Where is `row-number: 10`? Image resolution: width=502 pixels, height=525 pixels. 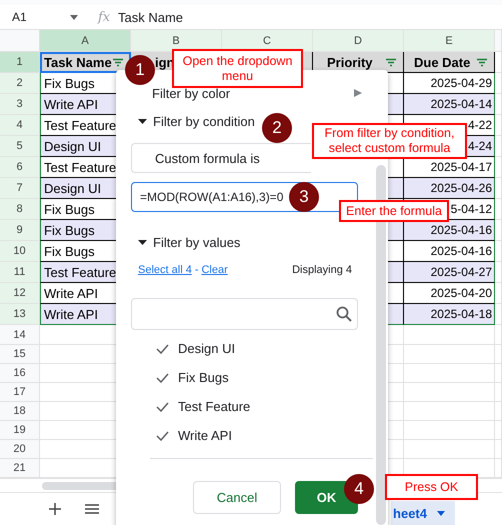
row-number: 10 is located at coordinates (20, 251).